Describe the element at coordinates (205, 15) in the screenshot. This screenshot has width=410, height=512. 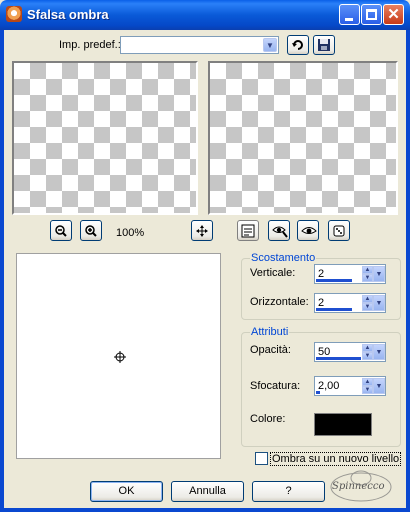
I see `title-bar: Sfalsa ombra ✕` at that location.